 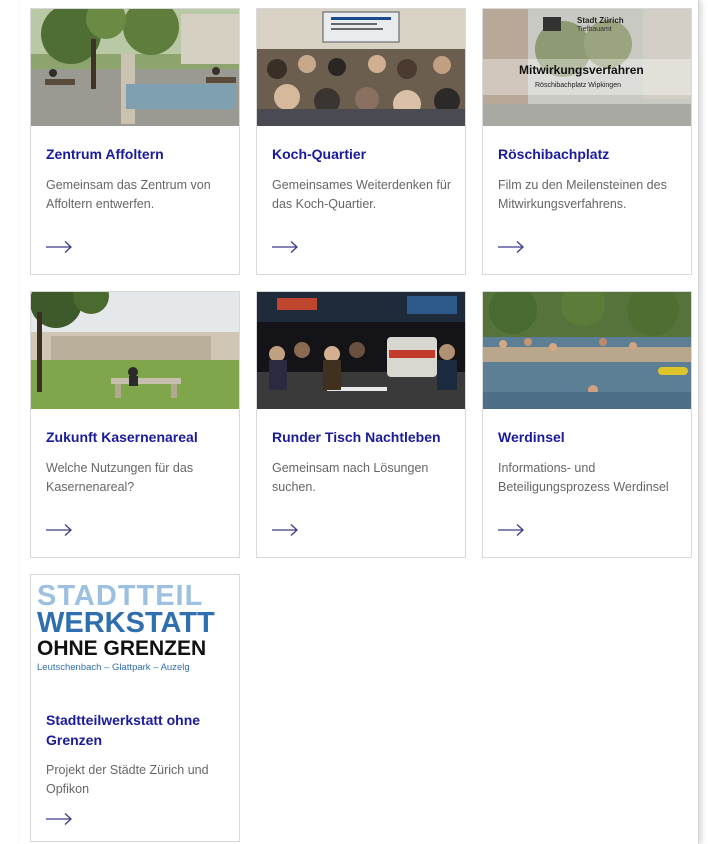 I want to click on stadt-zuerich-logo: Stadt Zürich Tiefbauamt, so click(x=616, y=27).